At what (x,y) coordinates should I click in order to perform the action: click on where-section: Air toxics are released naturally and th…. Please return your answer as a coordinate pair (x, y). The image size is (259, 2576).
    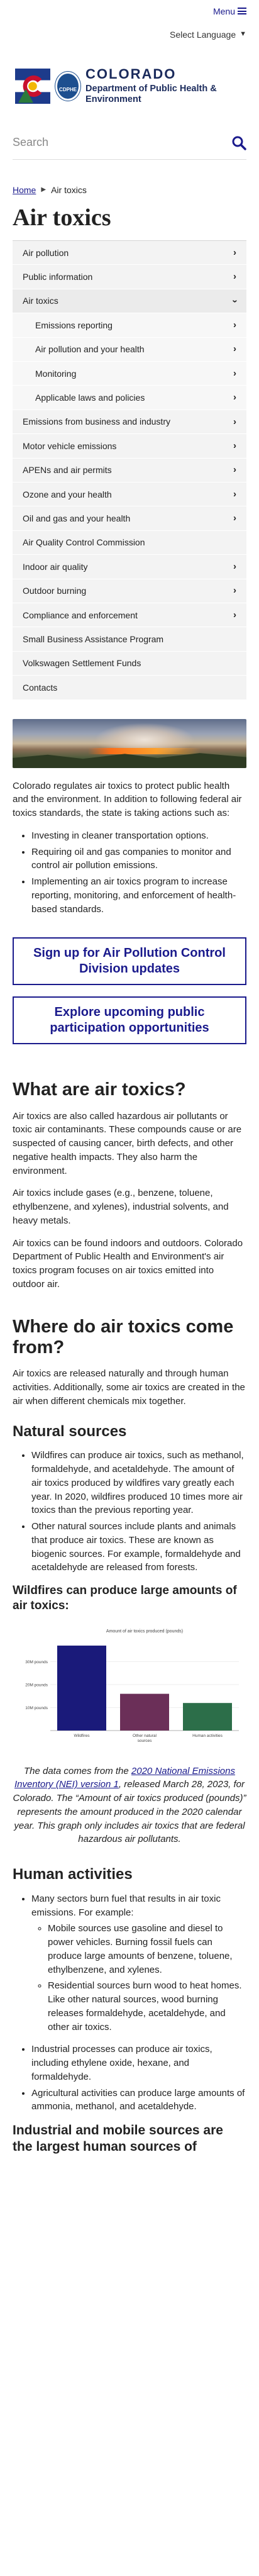
    Looking at the image, I should click on (129, 1387).